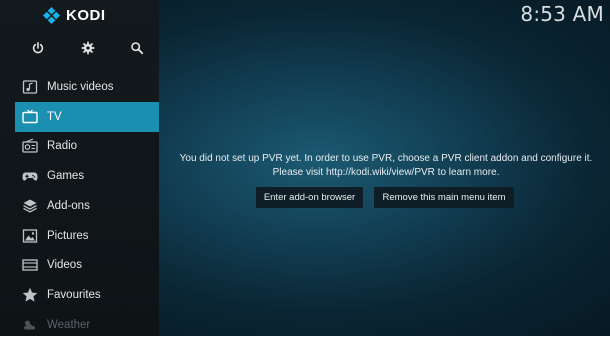 The width and height of the screenshot is (610, 353). Describe the element at coordinates (66, 176) in the screenshot. I see `menu-item-label: Games` at that location.